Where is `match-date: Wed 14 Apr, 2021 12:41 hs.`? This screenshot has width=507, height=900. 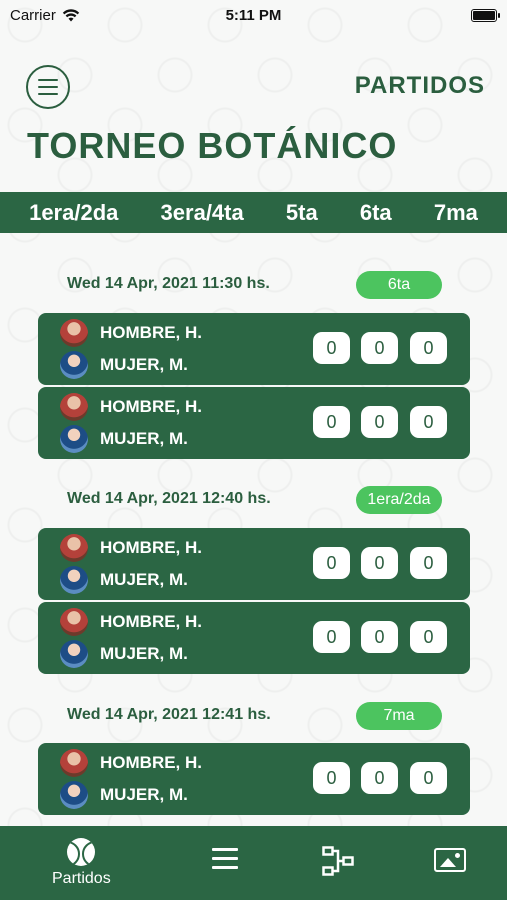 match-date: Wed 14 Apr, 2021 12:41 hs. is located at coordinates (169, 714).